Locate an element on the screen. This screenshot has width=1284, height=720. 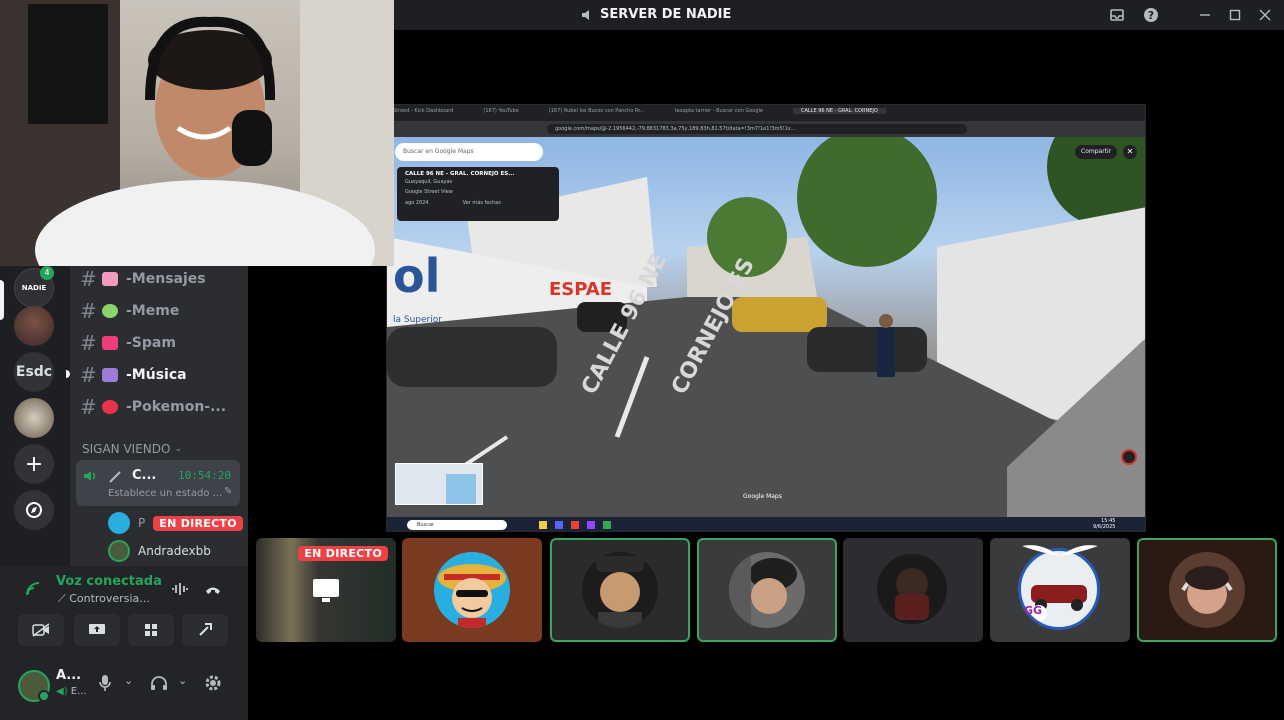
stream-tile: EN DIRECTO is located at coordinates (326, 590).